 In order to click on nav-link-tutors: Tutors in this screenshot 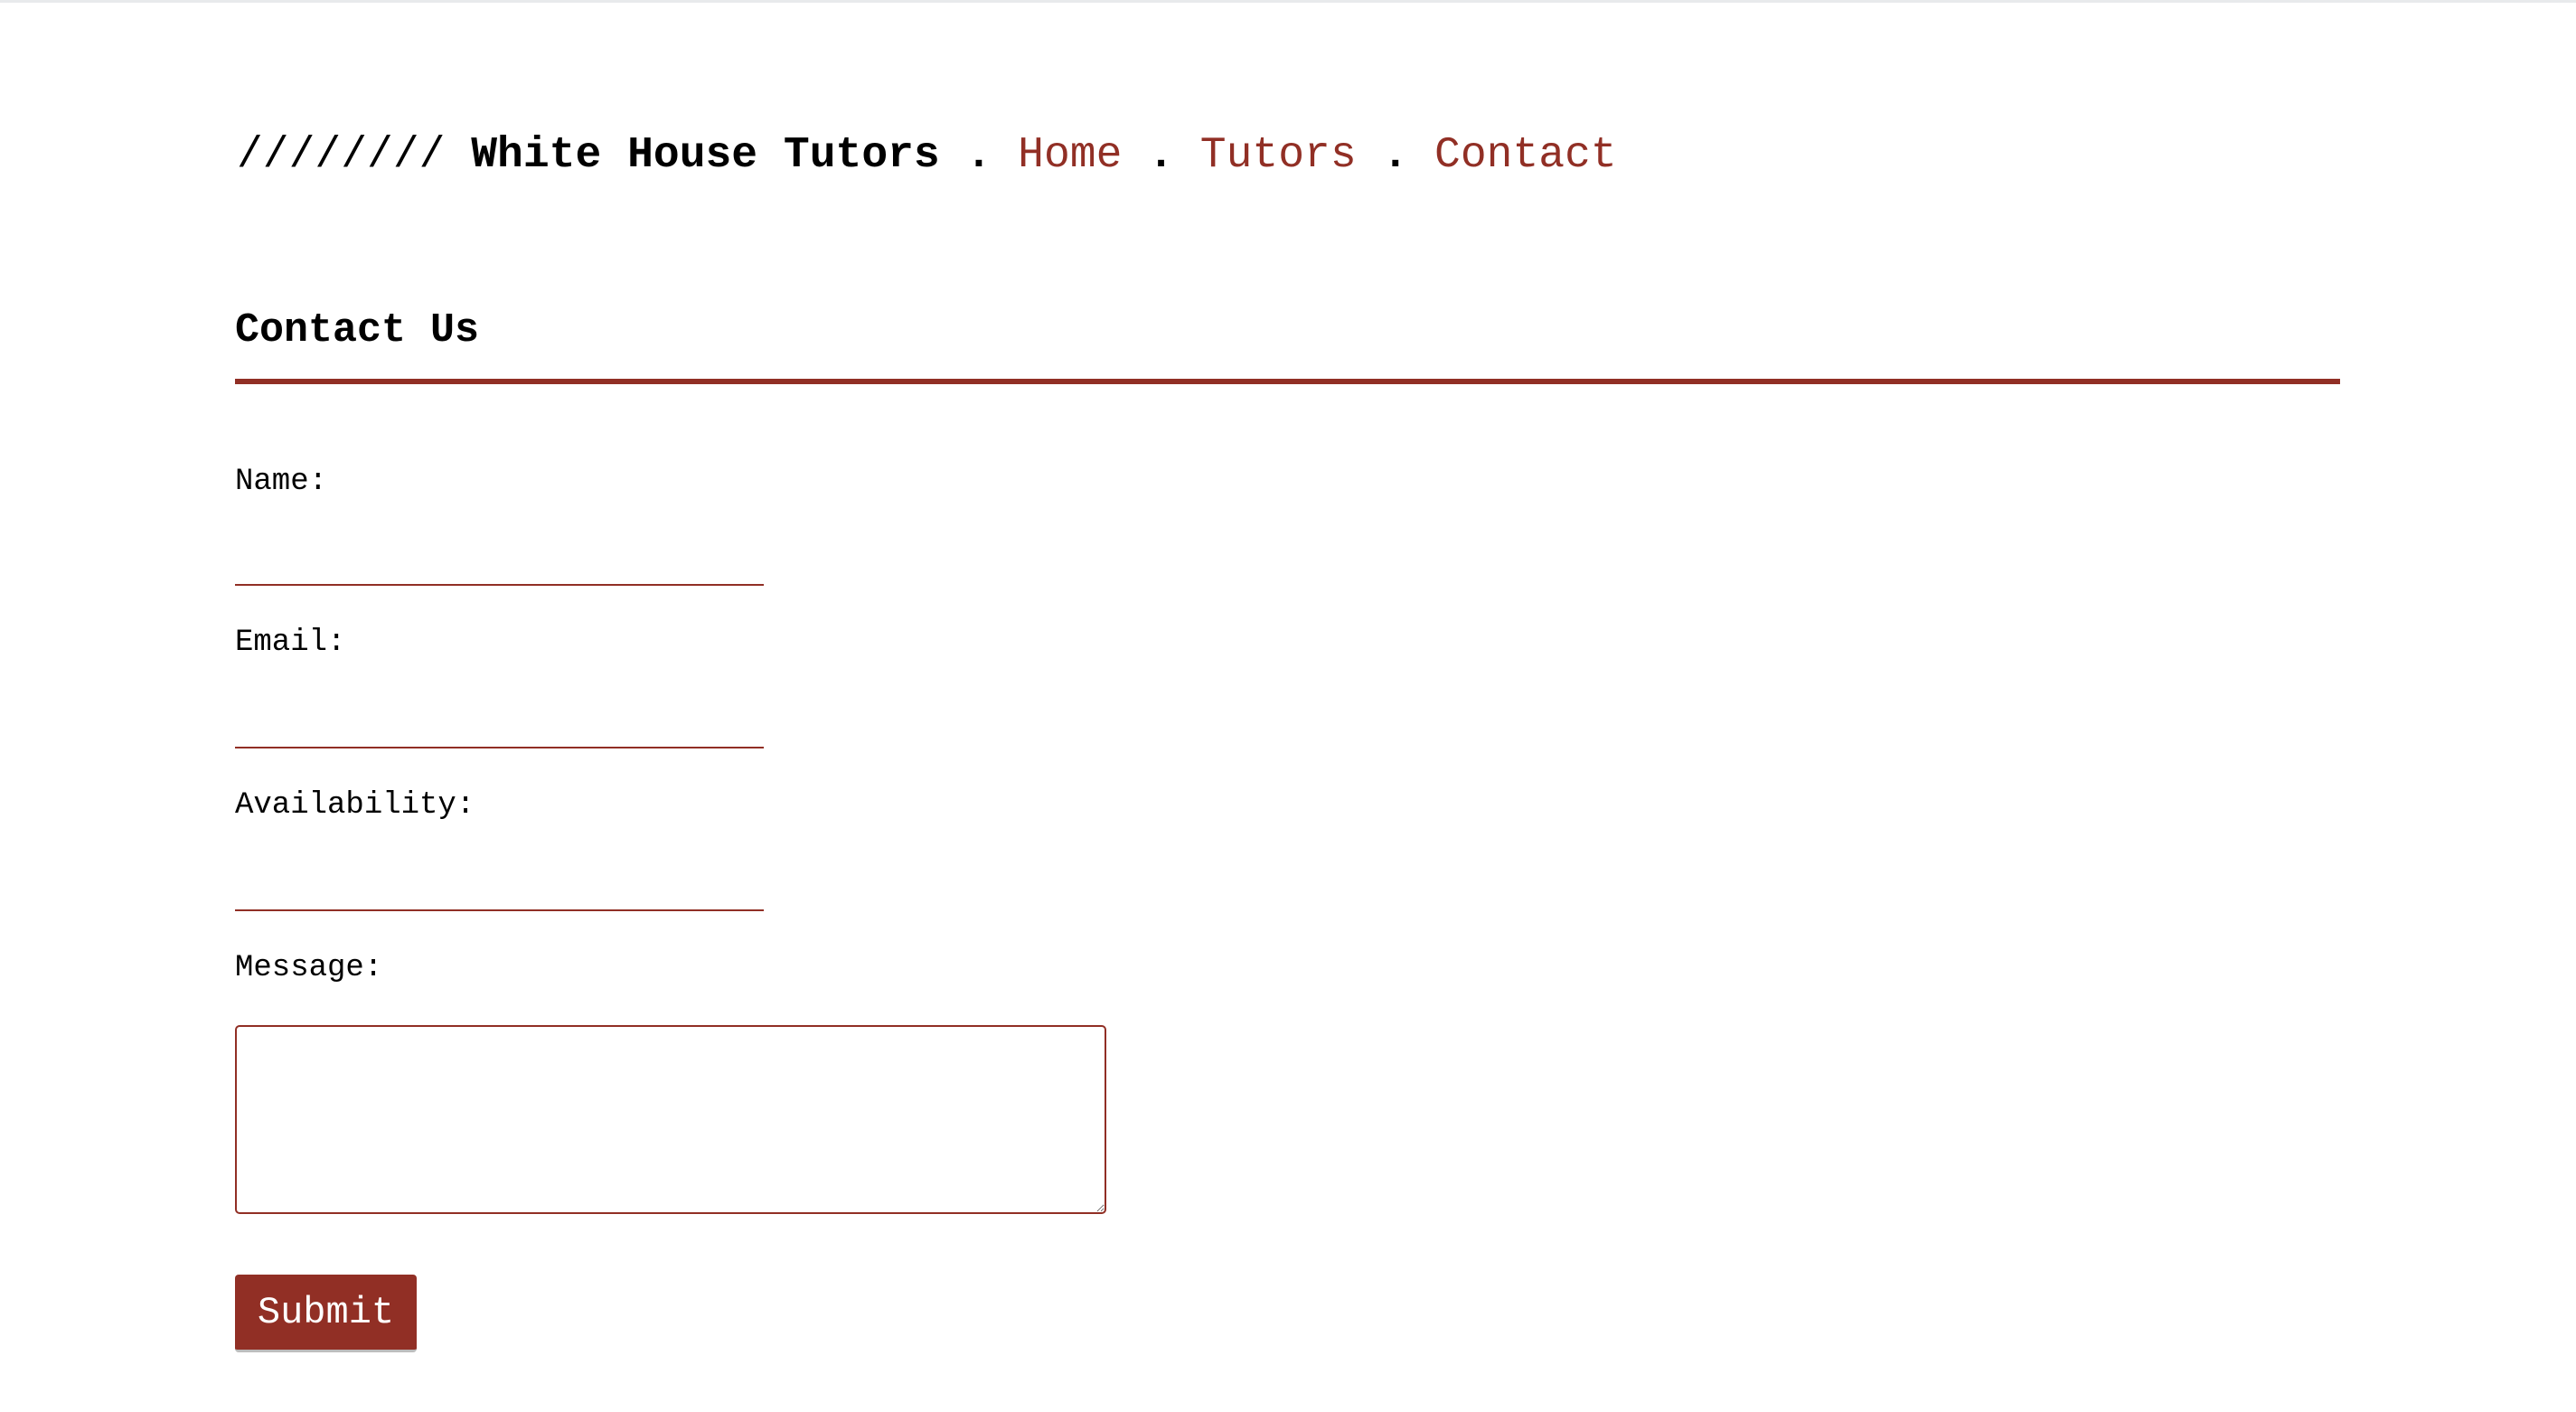, I will do `click(1278, 155)`.